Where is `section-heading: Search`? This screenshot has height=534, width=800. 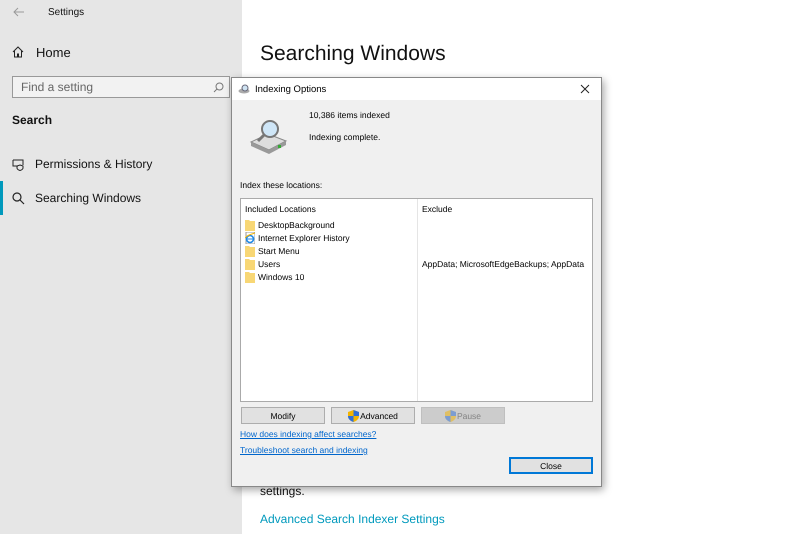
section-heading: Search is located at coordinates (33, 120).